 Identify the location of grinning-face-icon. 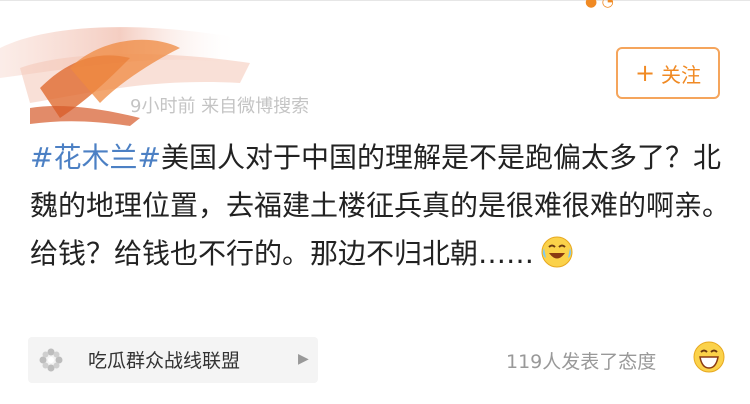
(709, 359).